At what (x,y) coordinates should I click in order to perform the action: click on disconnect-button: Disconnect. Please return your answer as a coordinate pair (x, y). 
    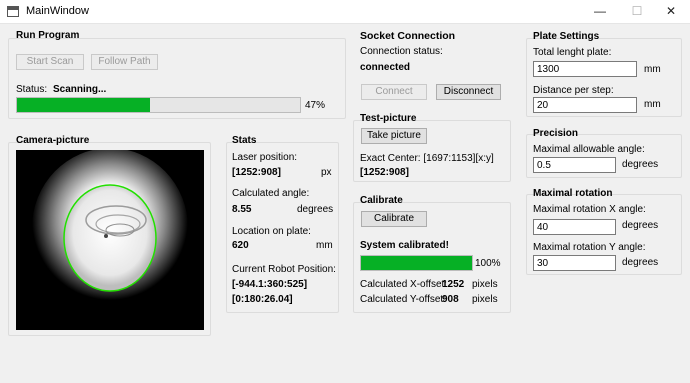
    Looking at the image, I should click on (468, 92).